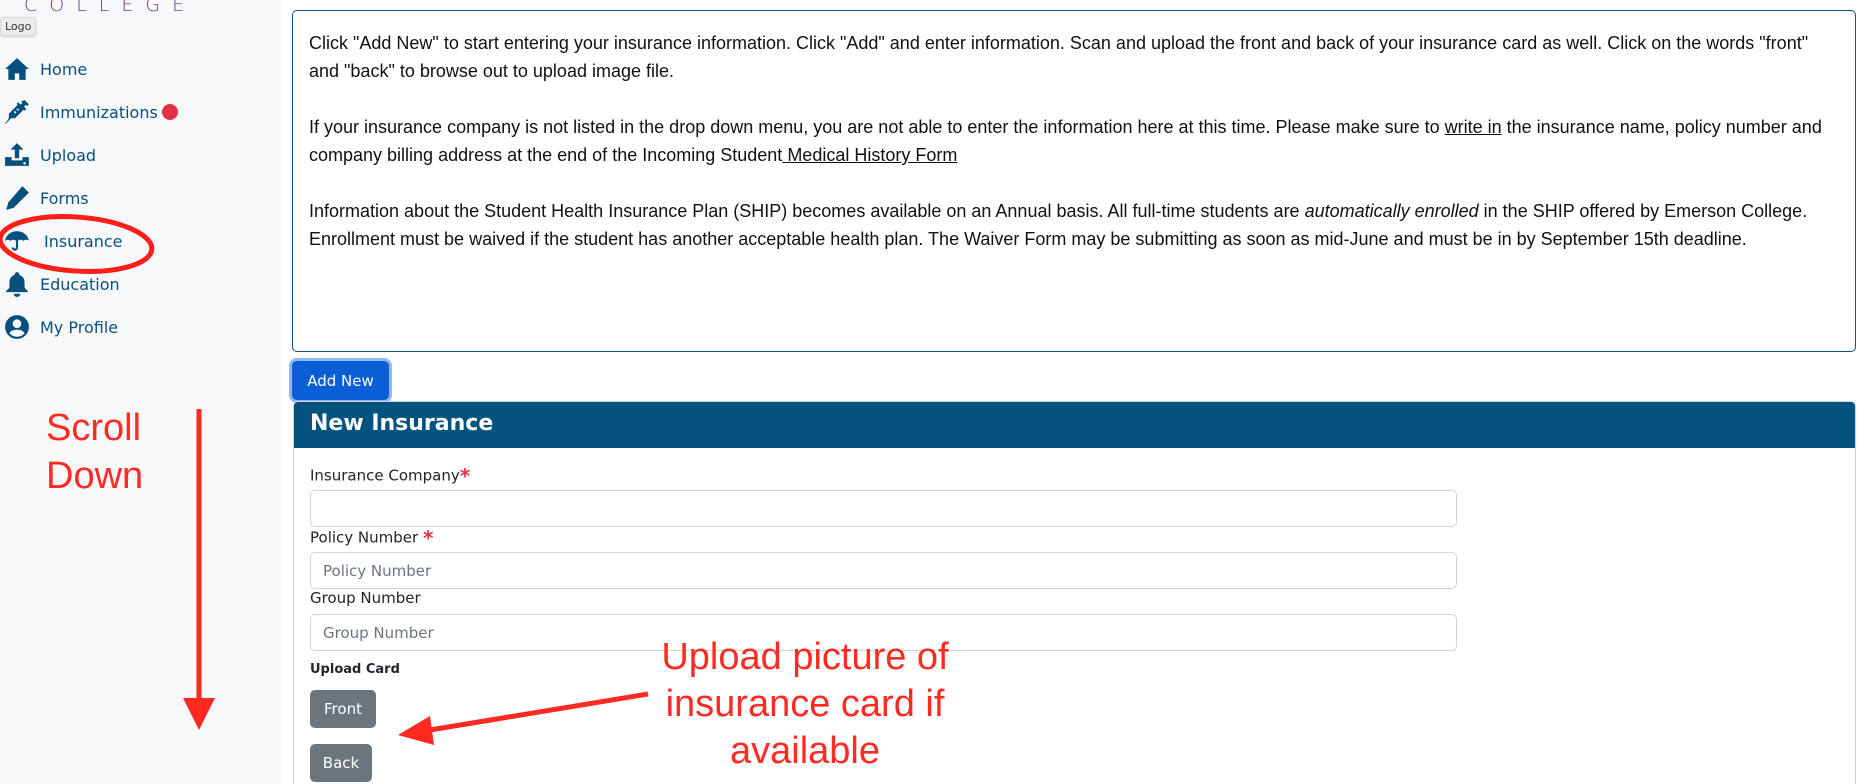  What do you see at coordinates (883, 508) in the screenshot?
I see `insurance-company-input` at bounding box center [883, 508].